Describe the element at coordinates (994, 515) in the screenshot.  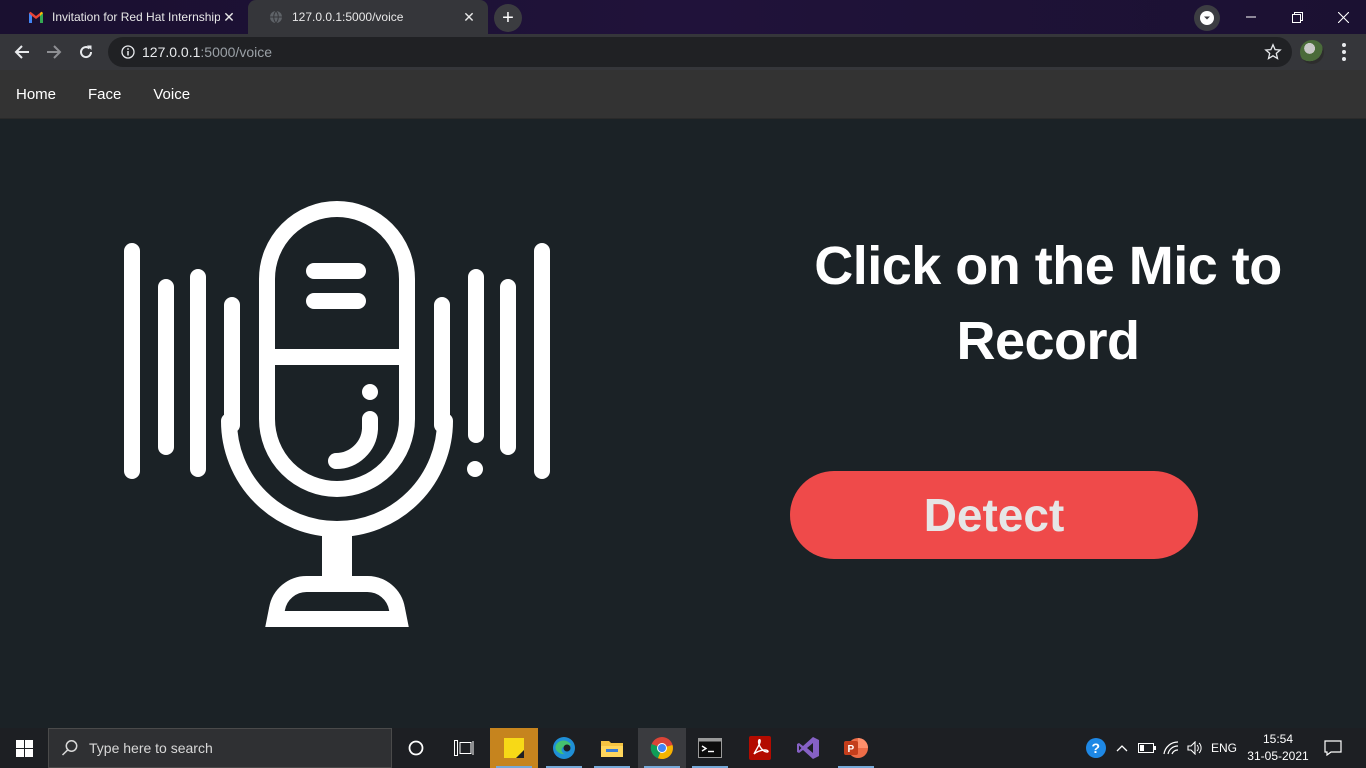
I see `detect-button: Detect` at that location.